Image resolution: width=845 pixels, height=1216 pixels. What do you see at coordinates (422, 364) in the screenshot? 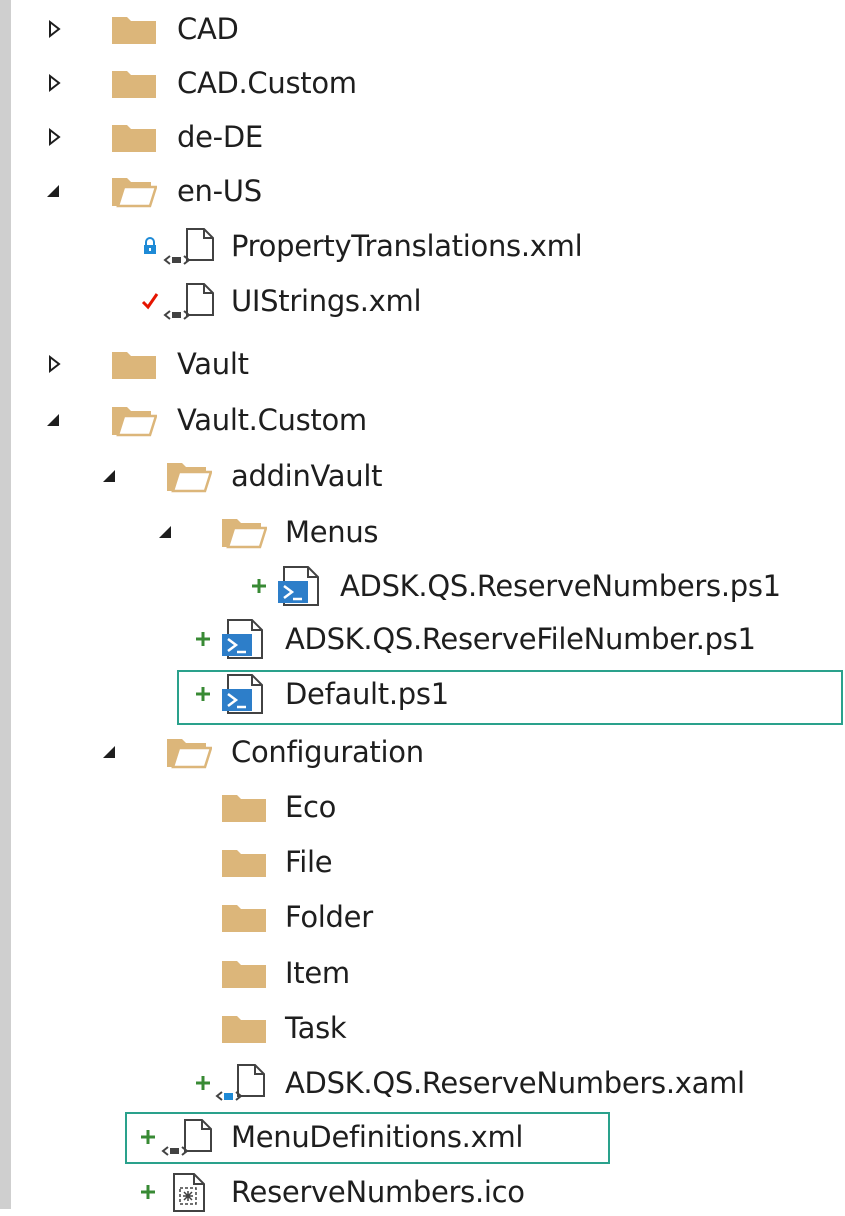
I see `tree-item-vault: Vault` at bounding box center [422, 364].